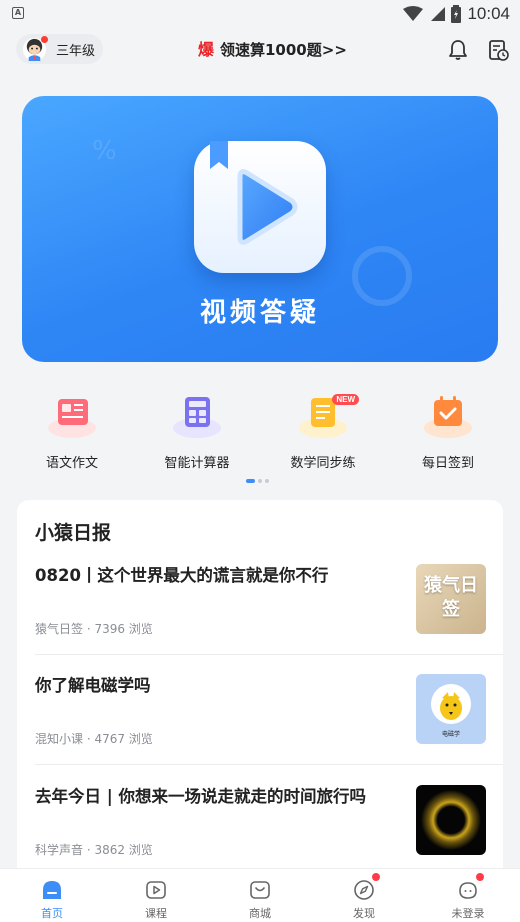 This screenshot has width=520, height=922. What do you see at coordinates (468, 913) in the screenshot?
I see `nav-label: 未登录` at bounding box center [468, 913].